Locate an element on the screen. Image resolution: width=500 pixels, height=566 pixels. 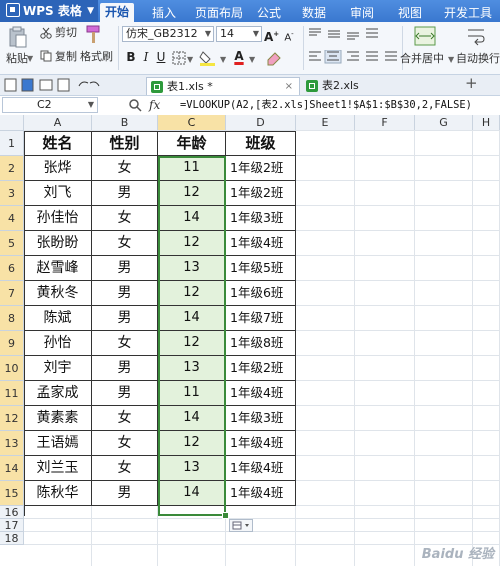
zoom-icon is located at coordinates (135, 105).